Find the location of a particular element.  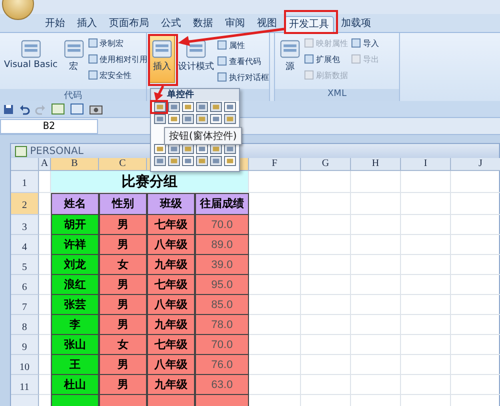

ribbon-button: 设计模式 is located at coordinates (196, 59).